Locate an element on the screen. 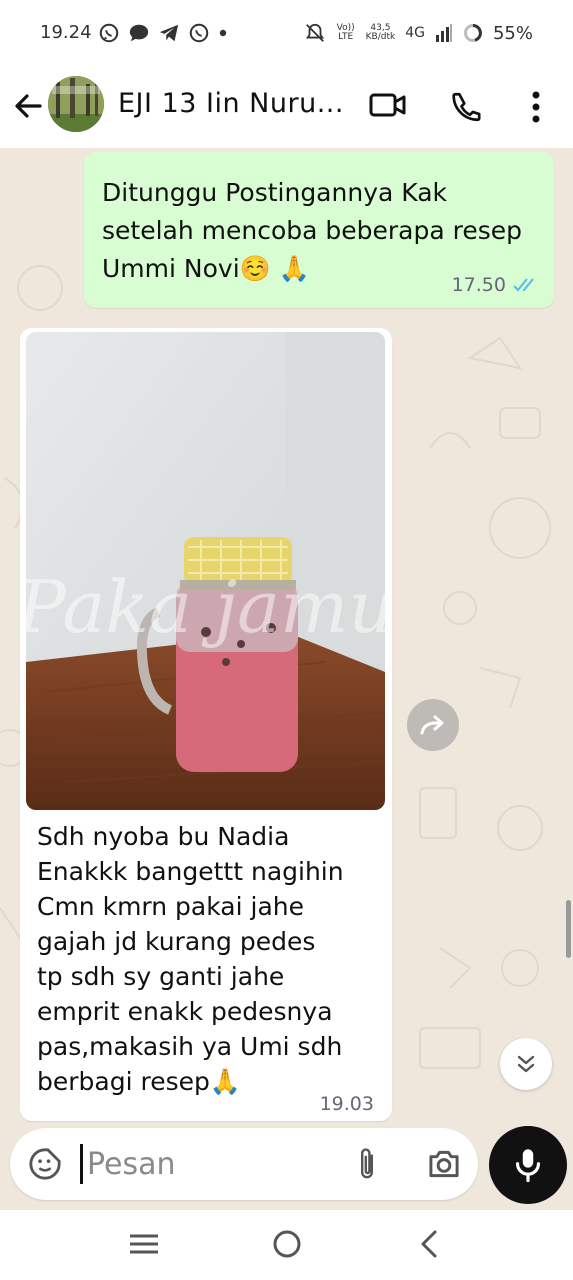 The width and height of the screenshot is (573, 1280). message-meta: 17.50 is located at coordinates (496, 285).